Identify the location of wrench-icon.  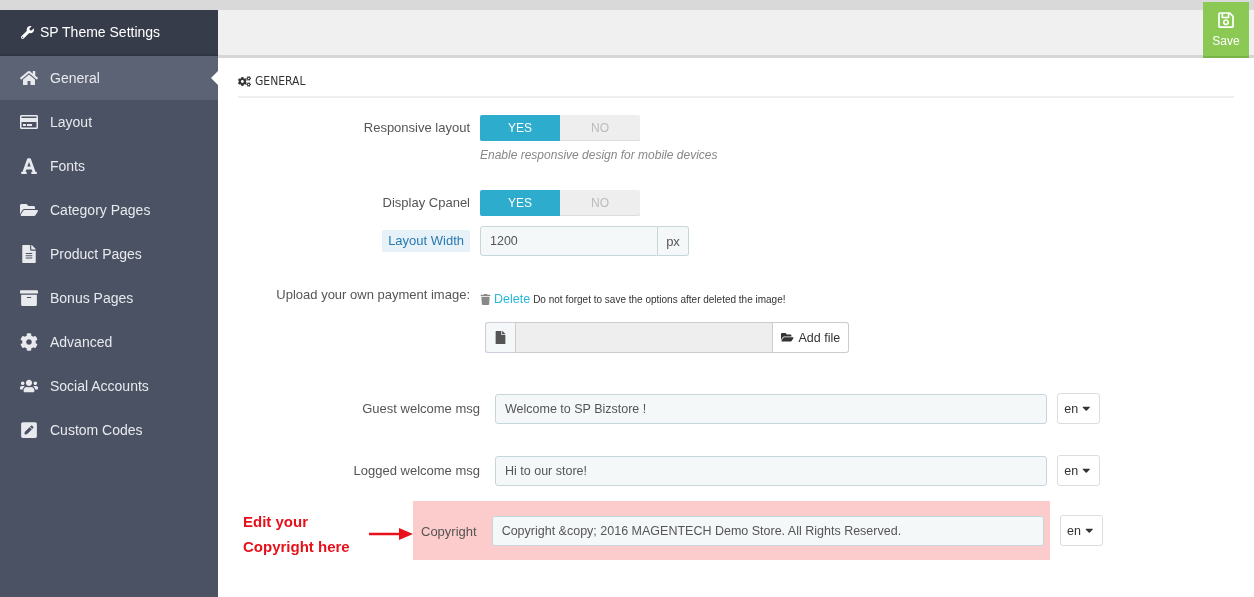
(27, 32).